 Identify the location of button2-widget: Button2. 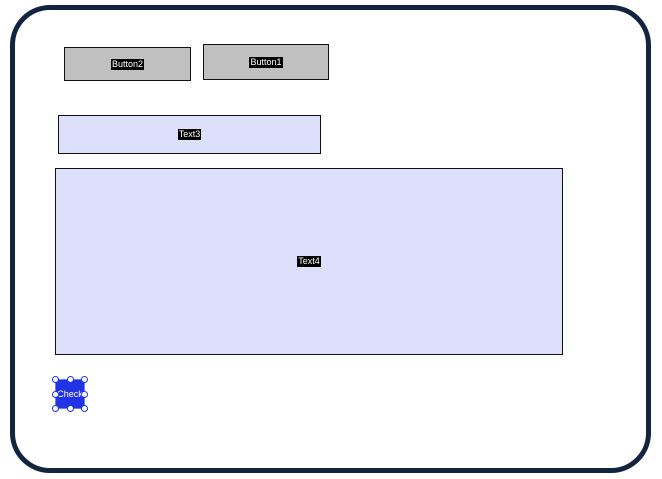
(127, 64).